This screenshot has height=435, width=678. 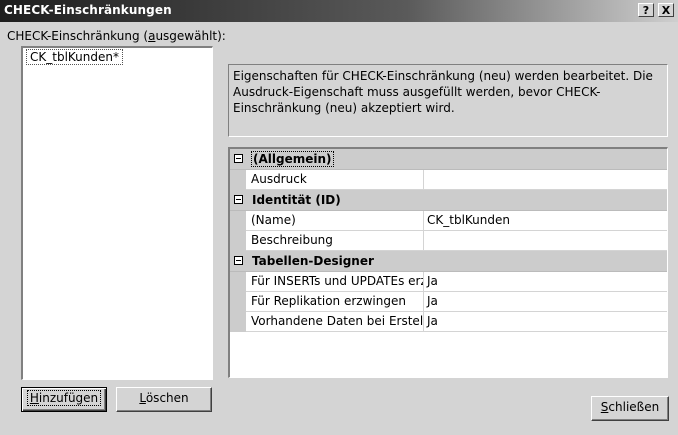 What do you see at coordinates (335, 220) in the screenshot?
I see `property-name: (Name)` at bounding box center [335, 220].